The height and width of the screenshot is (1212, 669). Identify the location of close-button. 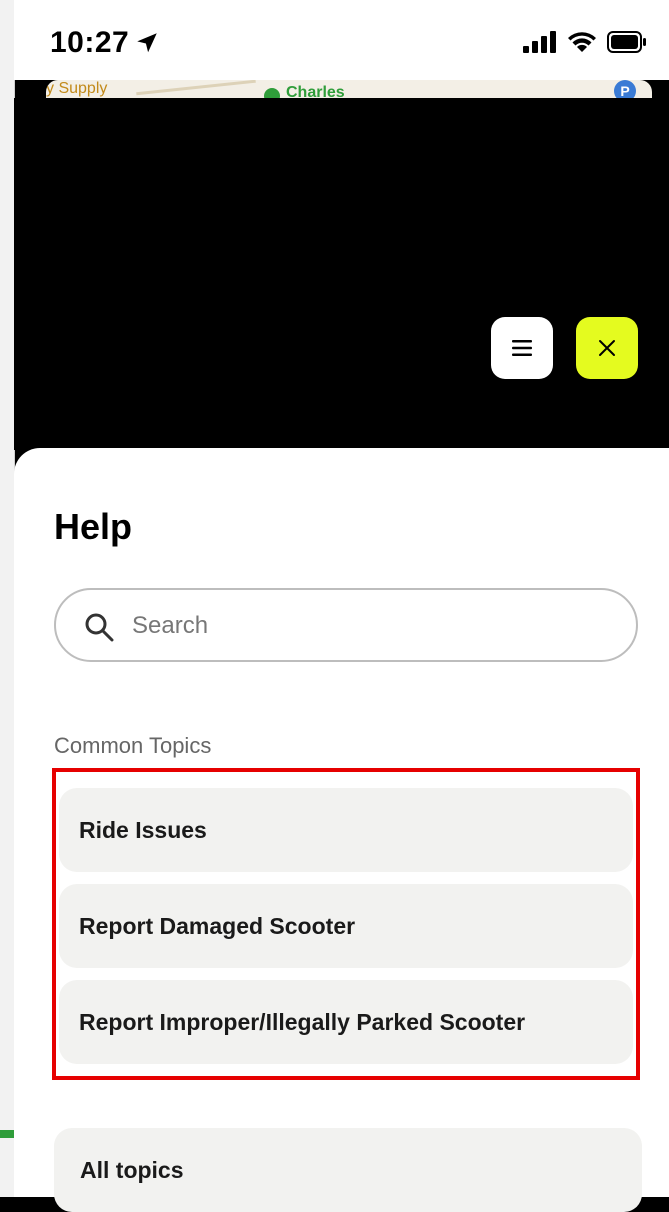
(607, 348).